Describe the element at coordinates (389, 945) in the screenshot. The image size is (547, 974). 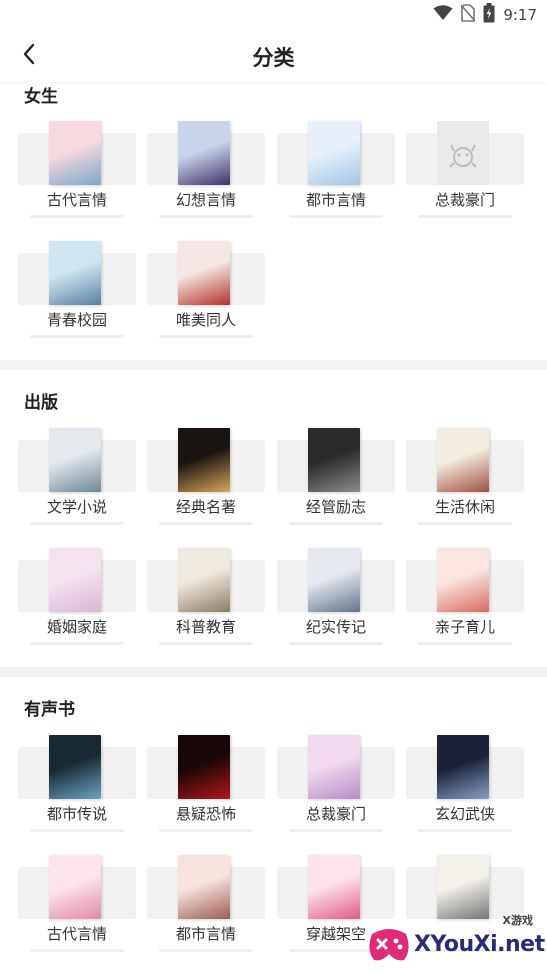
I see `gamepad-logo-icon` at that location.